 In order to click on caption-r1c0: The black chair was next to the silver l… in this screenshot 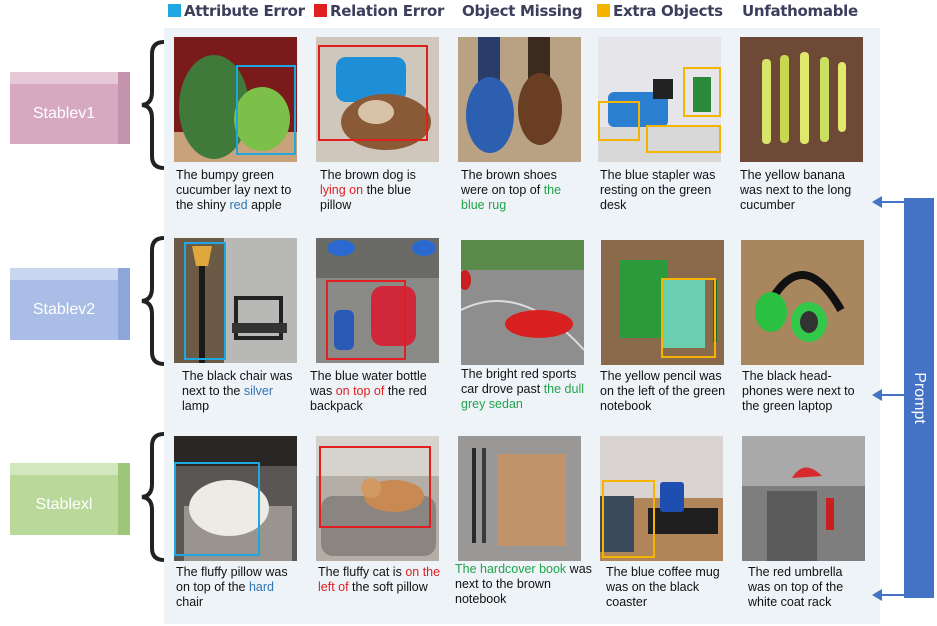, I will do `click(237, 391)`.